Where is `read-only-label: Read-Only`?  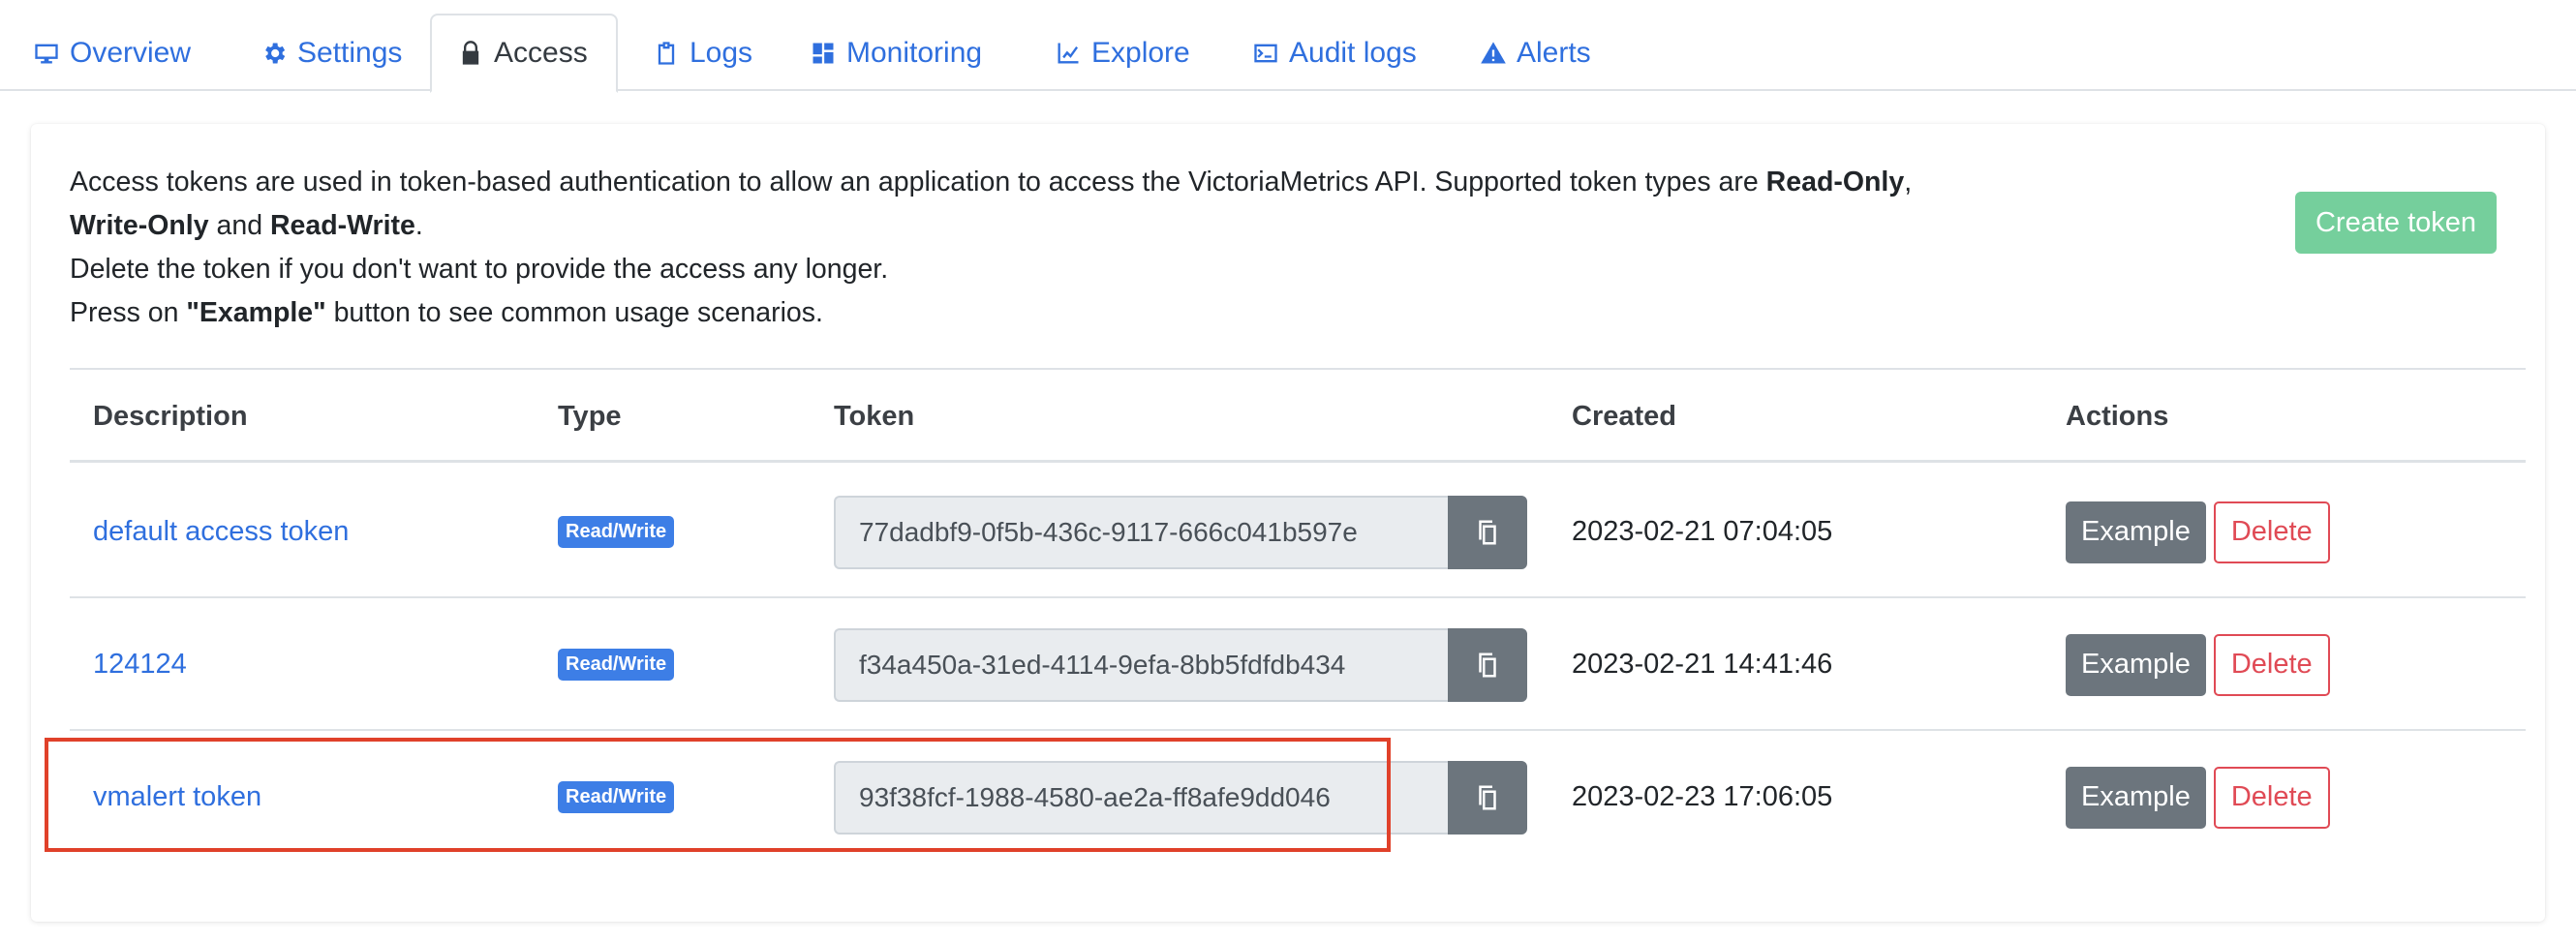 read-only-label: Read-Only is located at coordinates (1835, 182).